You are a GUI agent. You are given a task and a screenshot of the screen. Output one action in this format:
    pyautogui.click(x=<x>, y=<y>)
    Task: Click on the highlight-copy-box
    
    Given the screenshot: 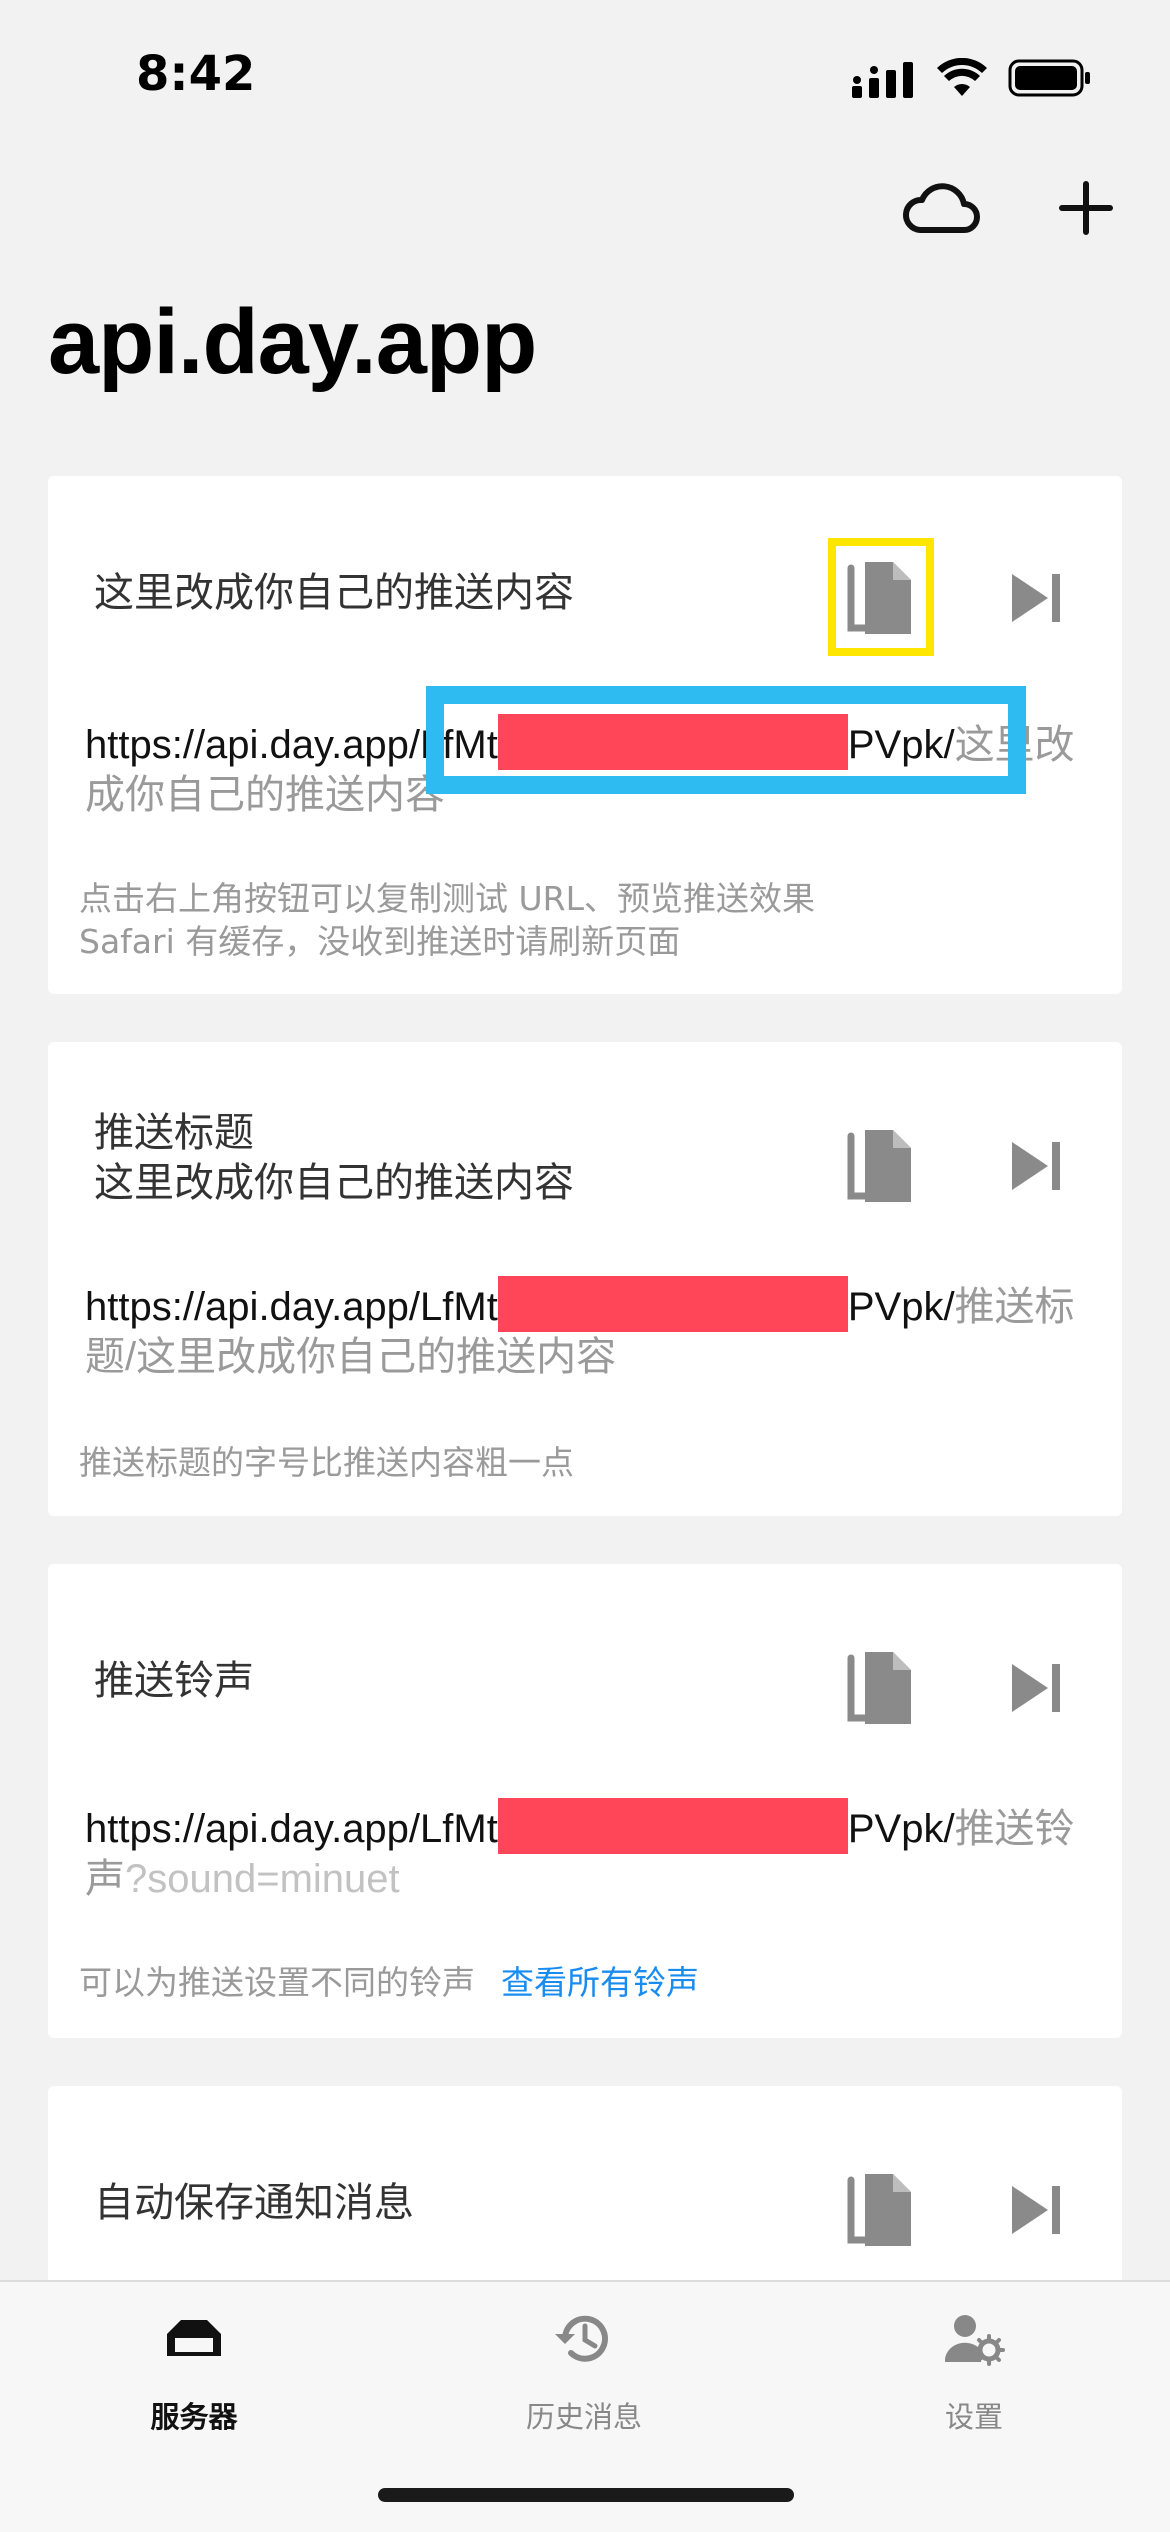 What is the action you would take?
    pyautogui.click(x=881, y=597)
    